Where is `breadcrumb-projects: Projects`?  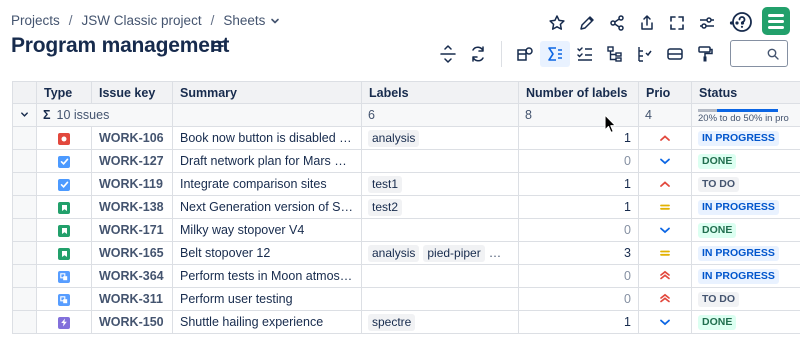
breadcrumb-projects: Projects is located at coordinates (35, 20).